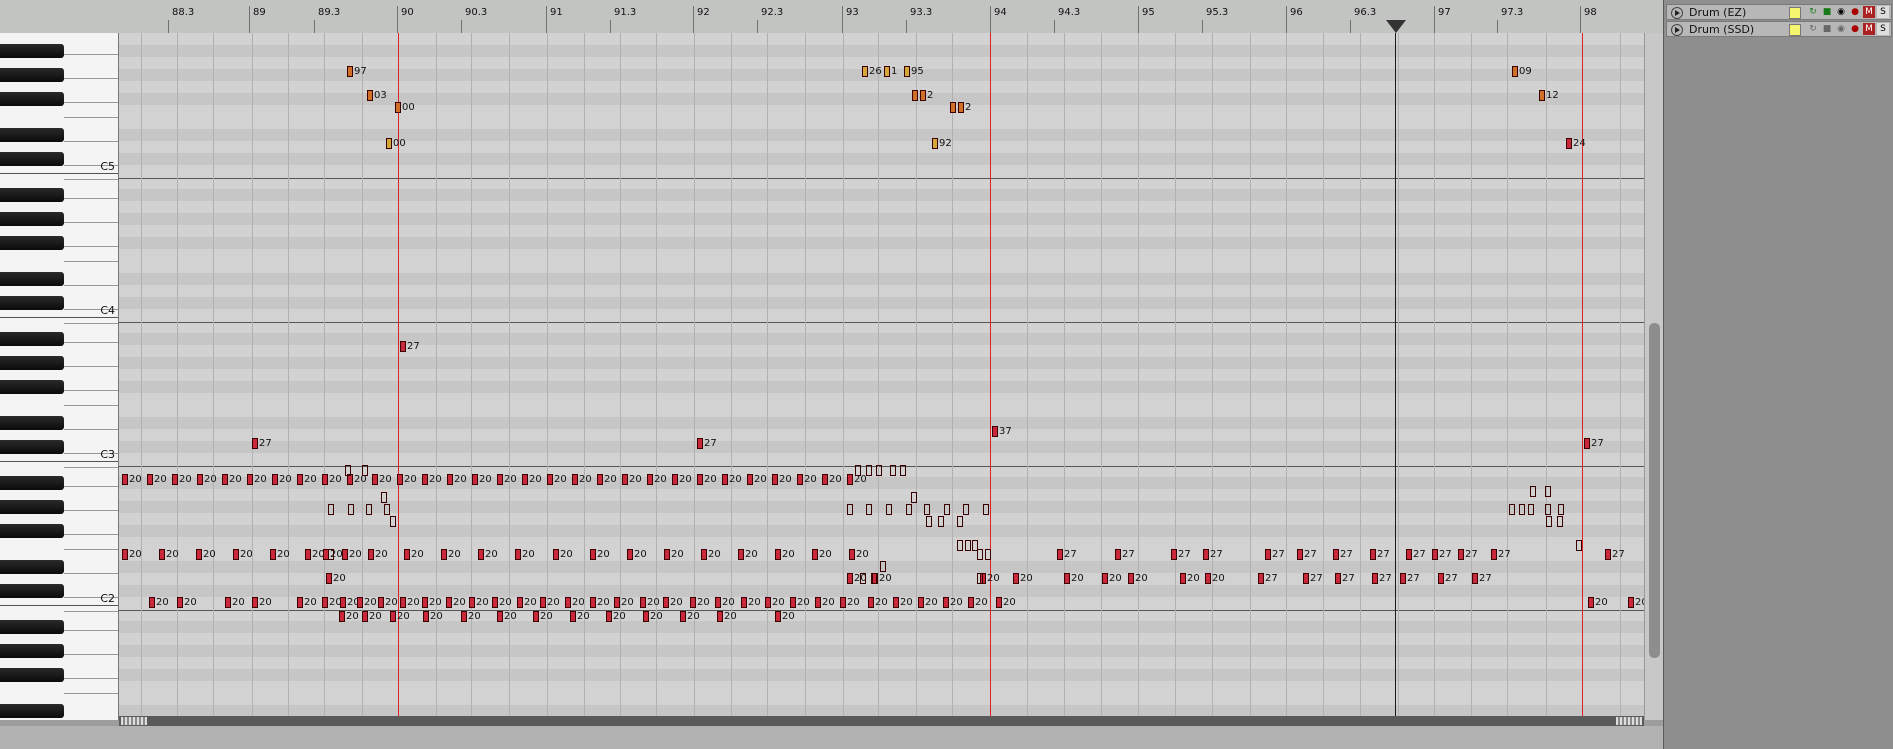  What do you see at coordinates (881, 721) in the screenshot?
I see `horizontal-scrollbar` at bounding box center [881, 721].